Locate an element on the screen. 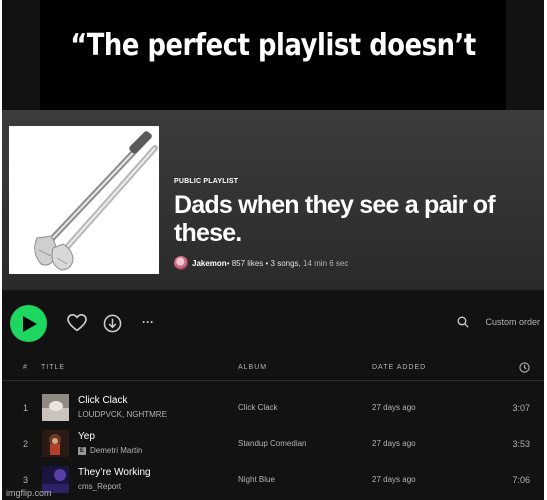  track-artist: cms_Report is located at coordinates (99, 486).